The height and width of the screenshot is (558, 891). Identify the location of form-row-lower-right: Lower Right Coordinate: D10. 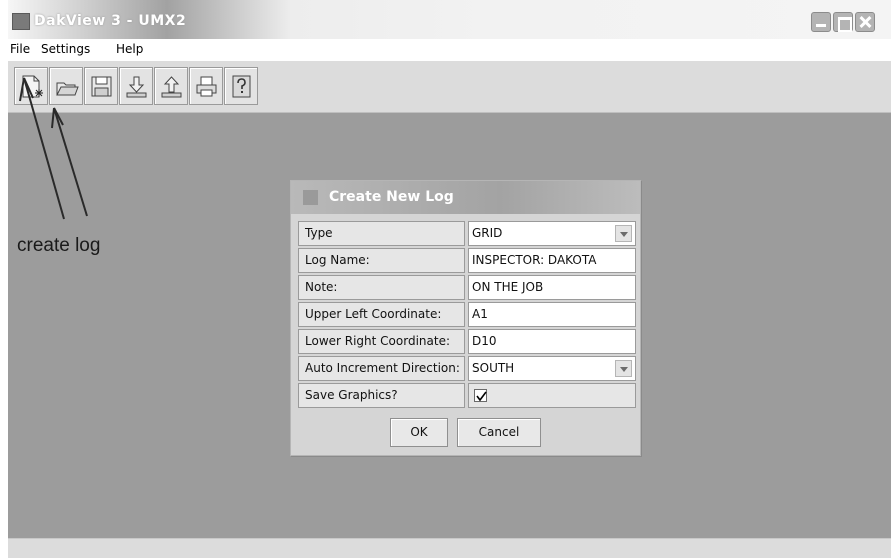
(467, 342).